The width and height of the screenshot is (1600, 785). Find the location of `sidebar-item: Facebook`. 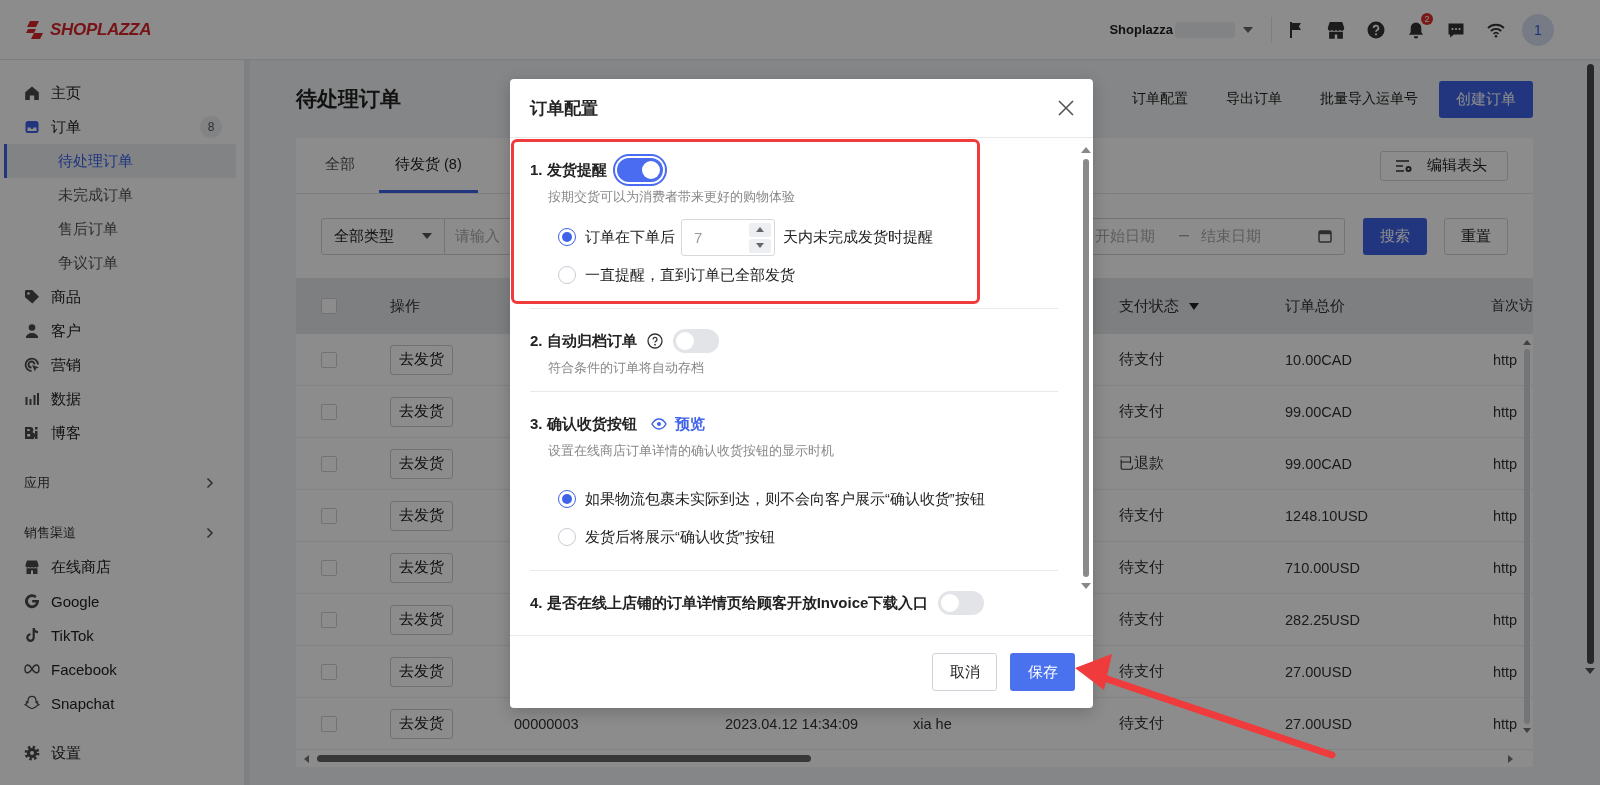

sidebar-item: Facebook is located at coordinates (120, 669).